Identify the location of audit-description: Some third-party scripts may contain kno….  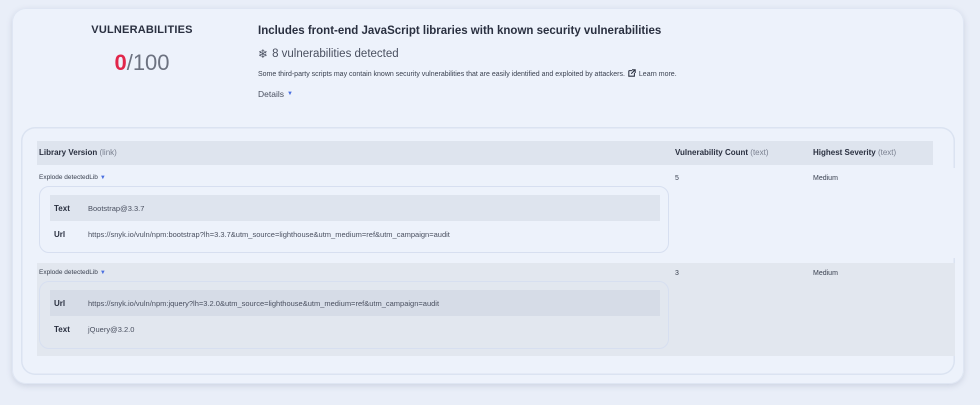
(598, 74).